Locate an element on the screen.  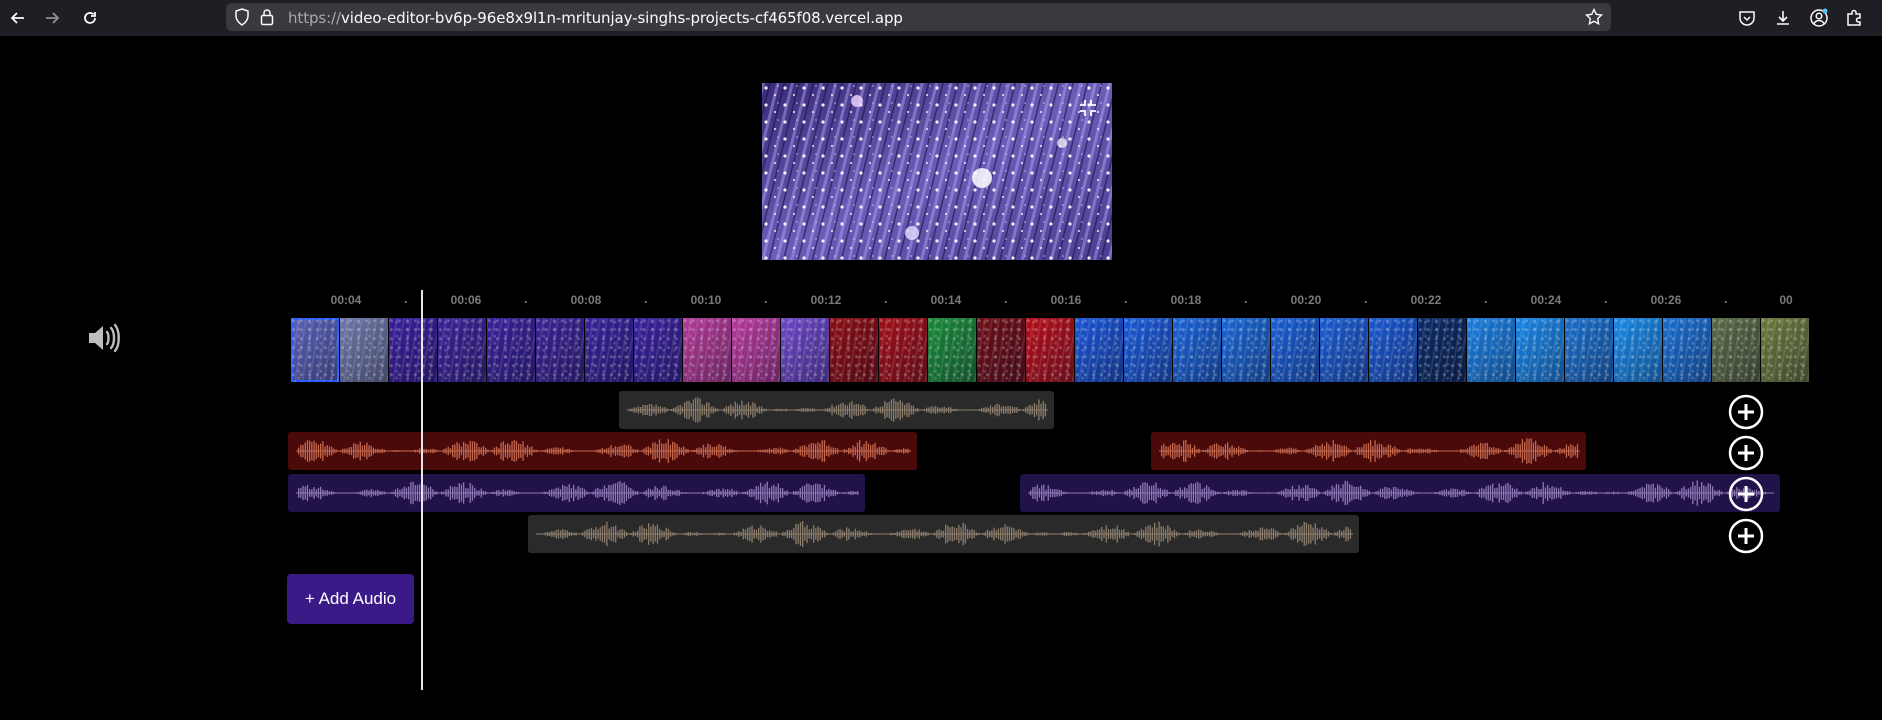
ruler-tick-label: 00:12 is located at coordinates (826, 300).